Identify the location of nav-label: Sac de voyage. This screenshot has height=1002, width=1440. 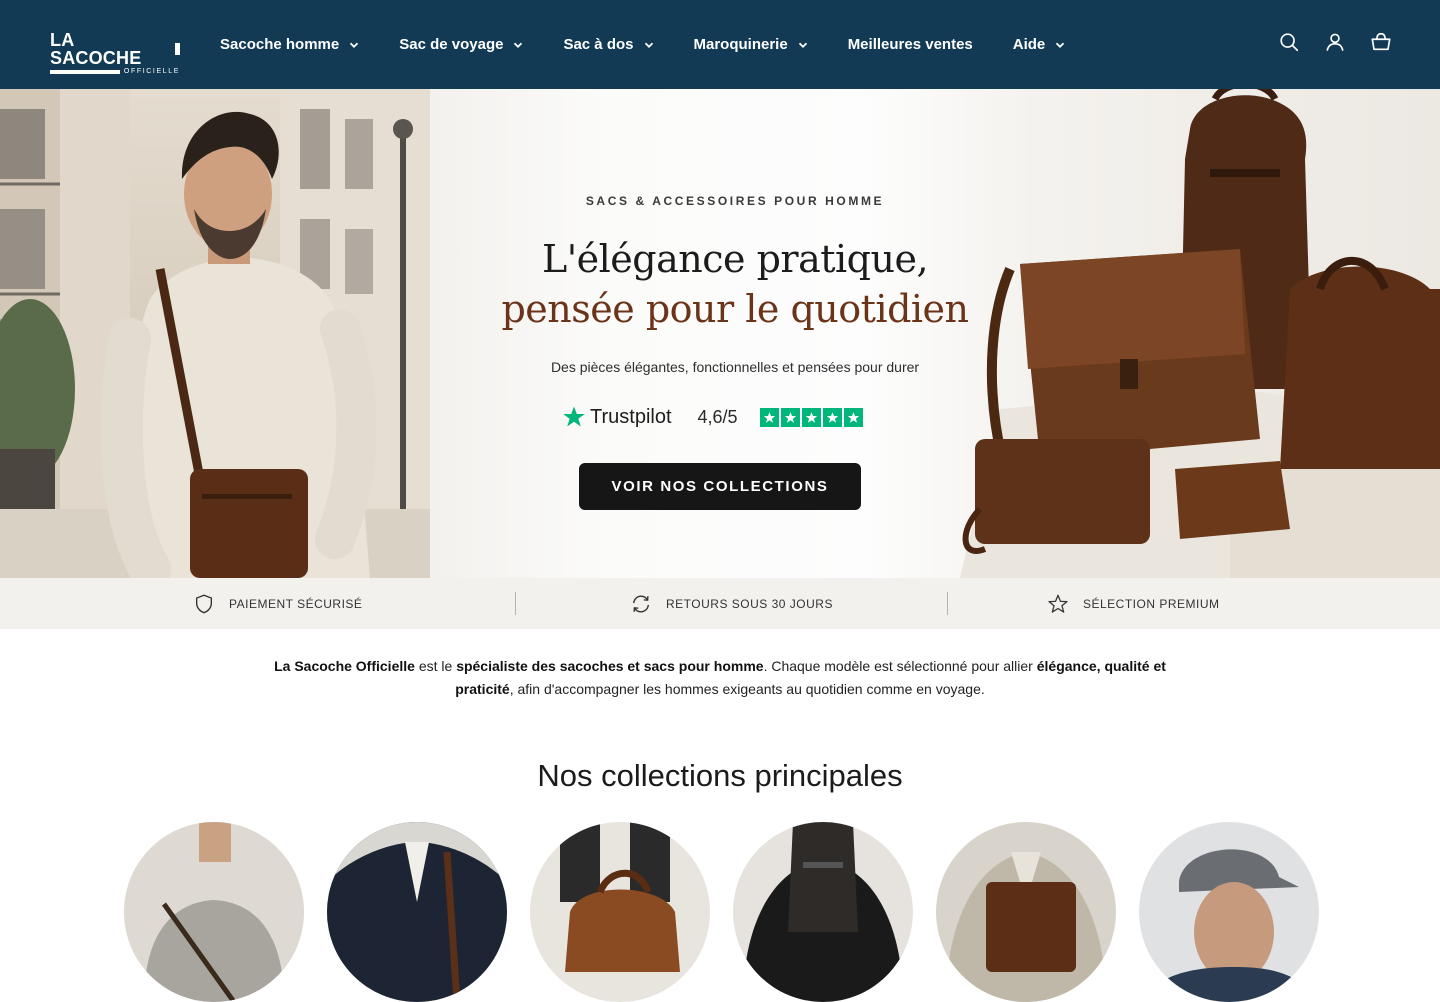
(451, 44).